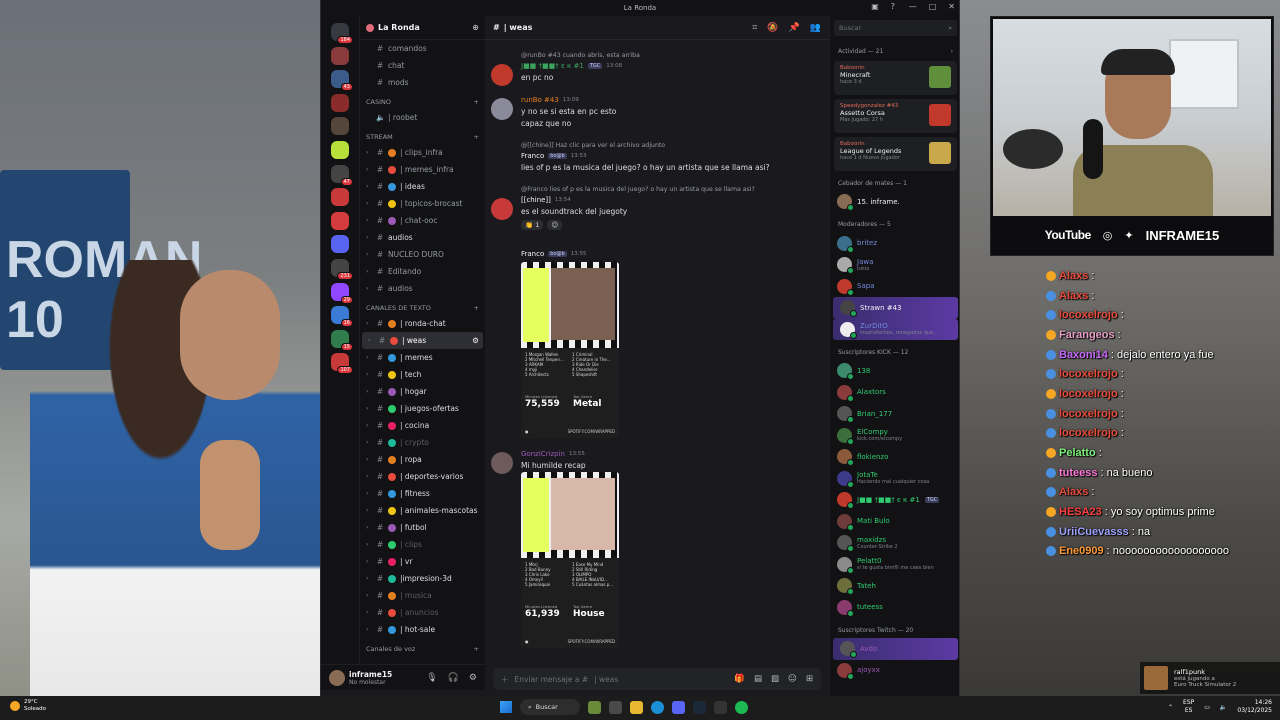  Describe the element at coordinates (422, 578) in the screenshot. I see `channel-item: › # |impresion-3d` at that location.